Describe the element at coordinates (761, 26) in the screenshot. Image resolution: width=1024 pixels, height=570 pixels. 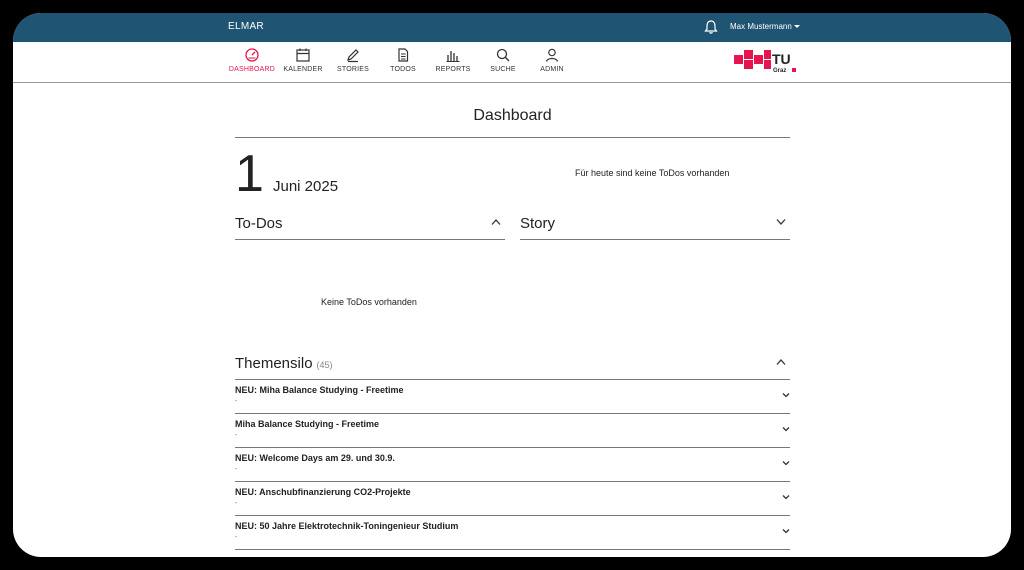
I see `user-name: Max Mustermann` at that location.